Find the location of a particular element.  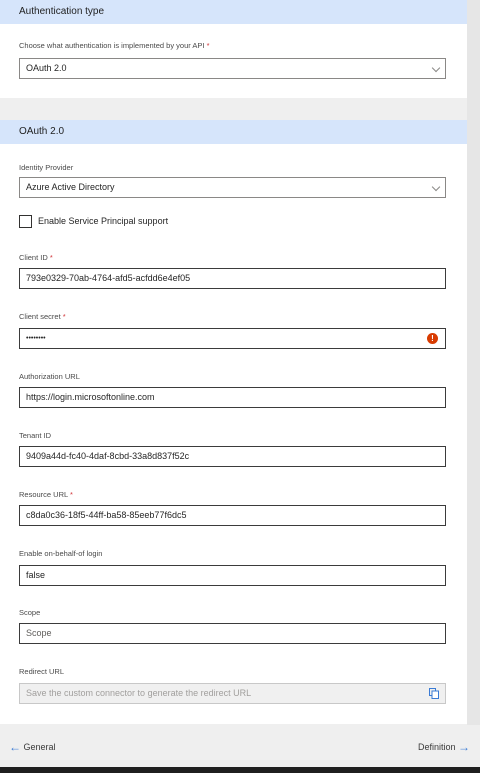

resource-url-value: c8da0c36-18f5-44ff-ba58-85eeb77f6dc5 is located at coordinates (106, 515).